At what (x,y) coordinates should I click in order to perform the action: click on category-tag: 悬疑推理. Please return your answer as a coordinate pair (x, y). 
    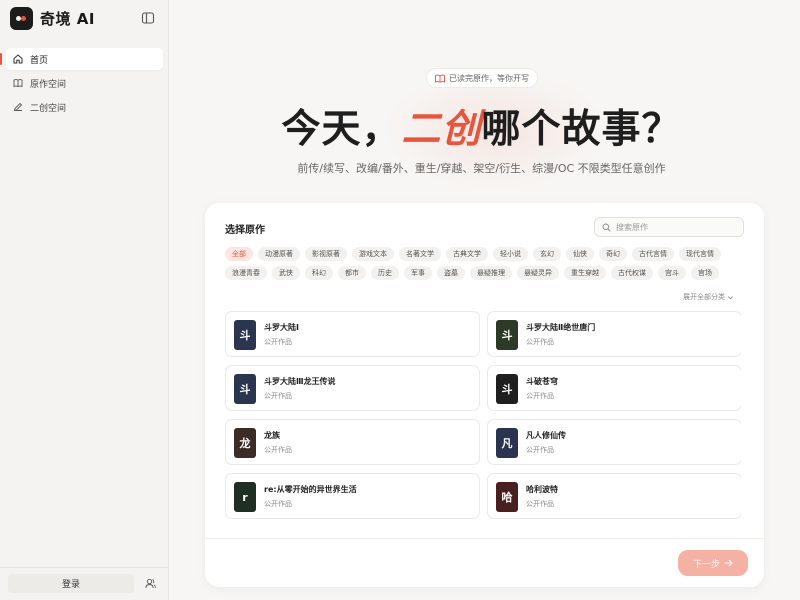
    Looking at the image, I should click on (491, 273).